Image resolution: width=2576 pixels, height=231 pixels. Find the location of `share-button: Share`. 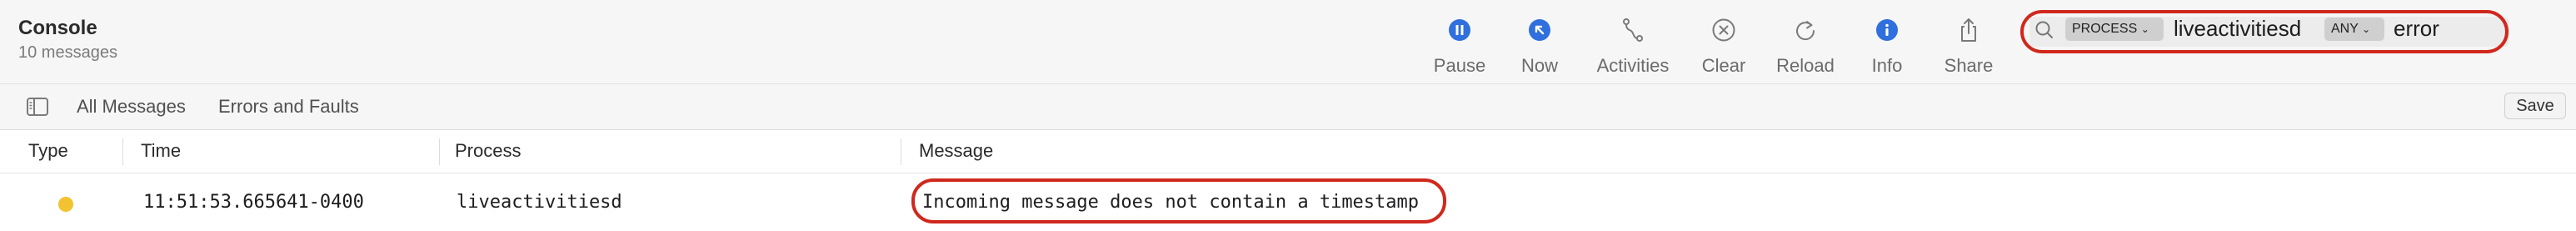

share-button: Share is located at coordinates (1968, 45).